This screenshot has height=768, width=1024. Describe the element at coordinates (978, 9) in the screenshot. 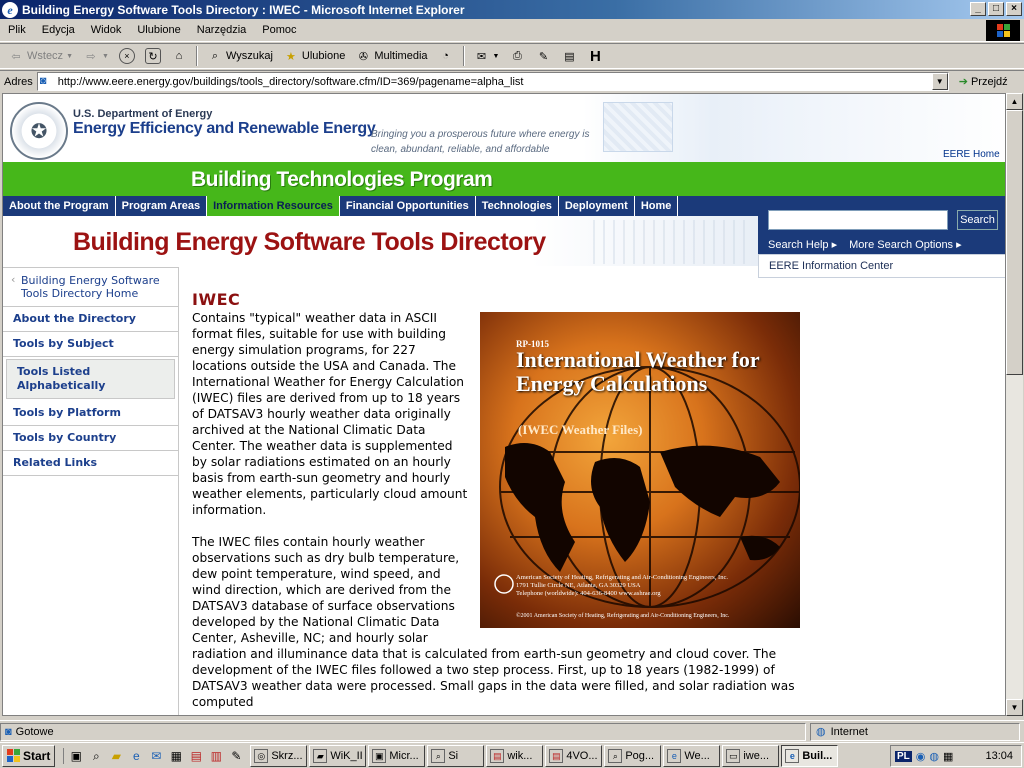

I see `minimize-button: _` at that location.